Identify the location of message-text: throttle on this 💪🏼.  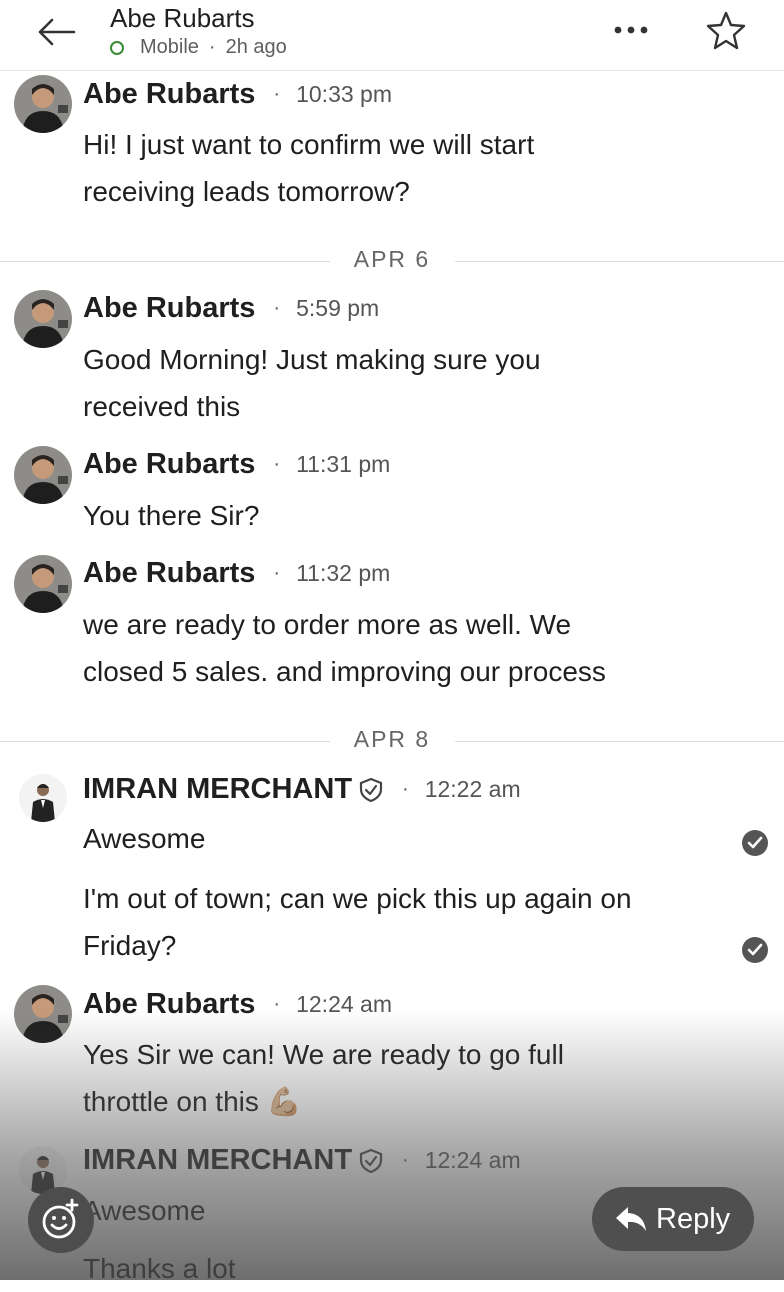
(192, 1101).